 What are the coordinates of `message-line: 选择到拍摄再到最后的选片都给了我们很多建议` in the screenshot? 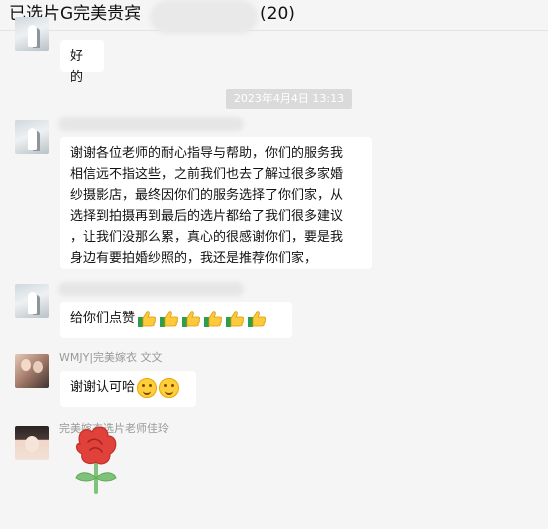 It's located at (207, 216).